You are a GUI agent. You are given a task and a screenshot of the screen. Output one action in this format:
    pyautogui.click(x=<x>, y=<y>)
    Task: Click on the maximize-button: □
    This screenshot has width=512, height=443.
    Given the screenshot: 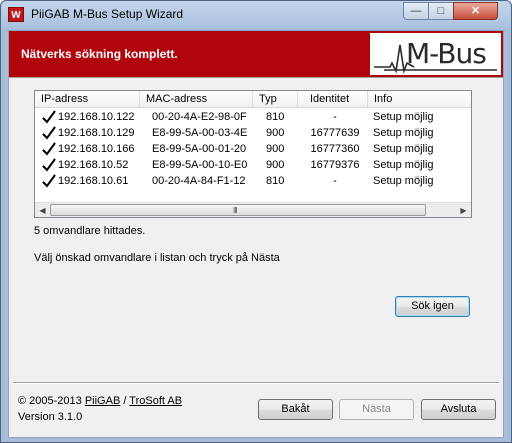 What is the action you would take?
    pyautogui.click(x=441, y=11)
    